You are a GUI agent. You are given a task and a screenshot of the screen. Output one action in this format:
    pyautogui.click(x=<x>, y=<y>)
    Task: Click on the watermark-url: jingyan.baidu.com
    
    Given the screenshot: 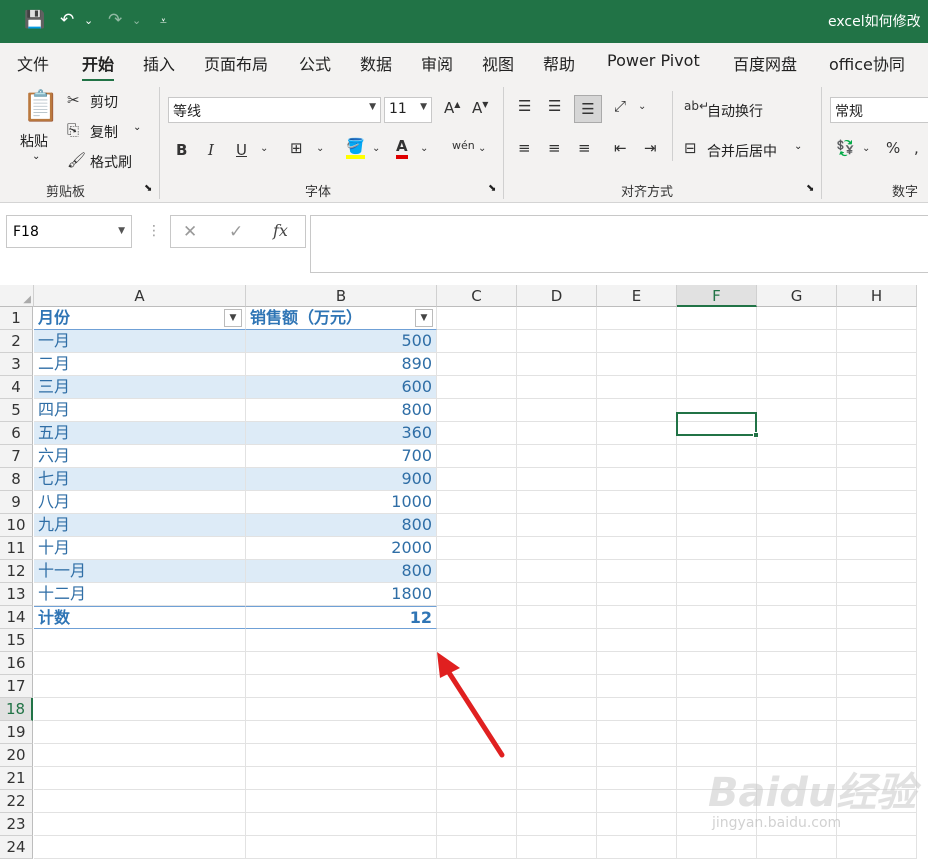 What is the action you would take?
    pyautogui.click(x=777, y=823)
    